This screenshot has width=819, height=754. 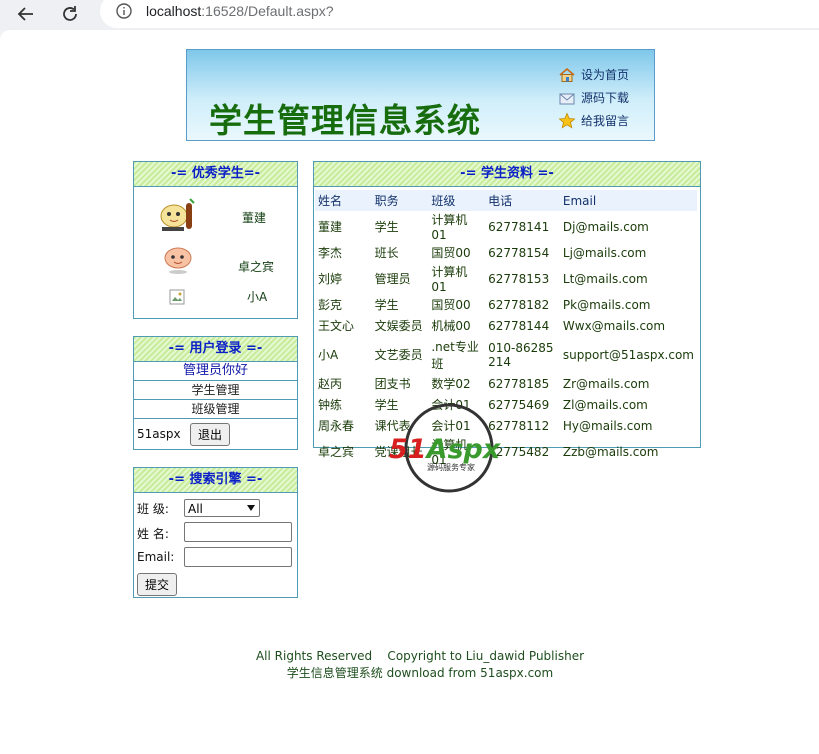 I want to click on list-item: 小A, so click(x=215, y=300).